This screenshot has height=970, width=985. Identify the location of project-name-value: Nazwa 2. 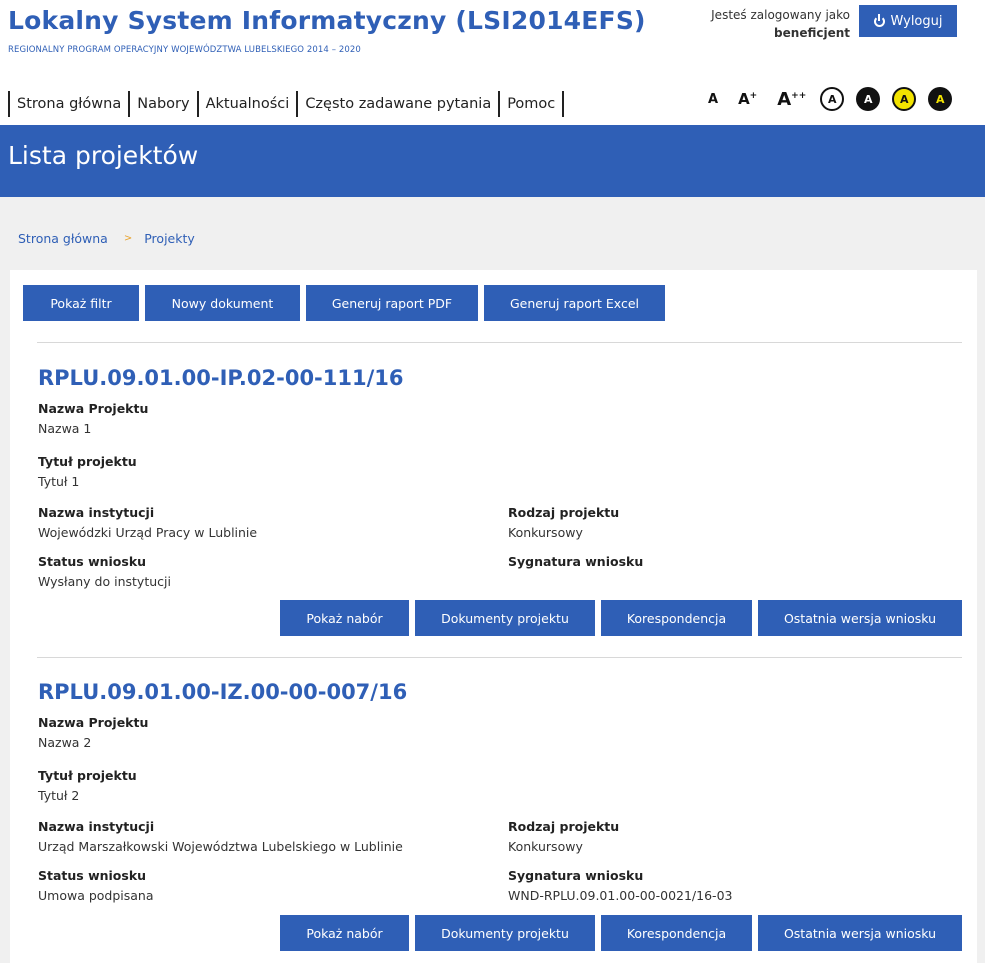
(65, 742).